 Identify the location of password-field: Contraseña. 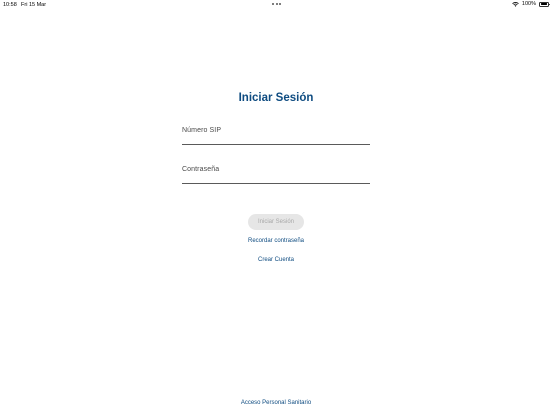
(276, 175).